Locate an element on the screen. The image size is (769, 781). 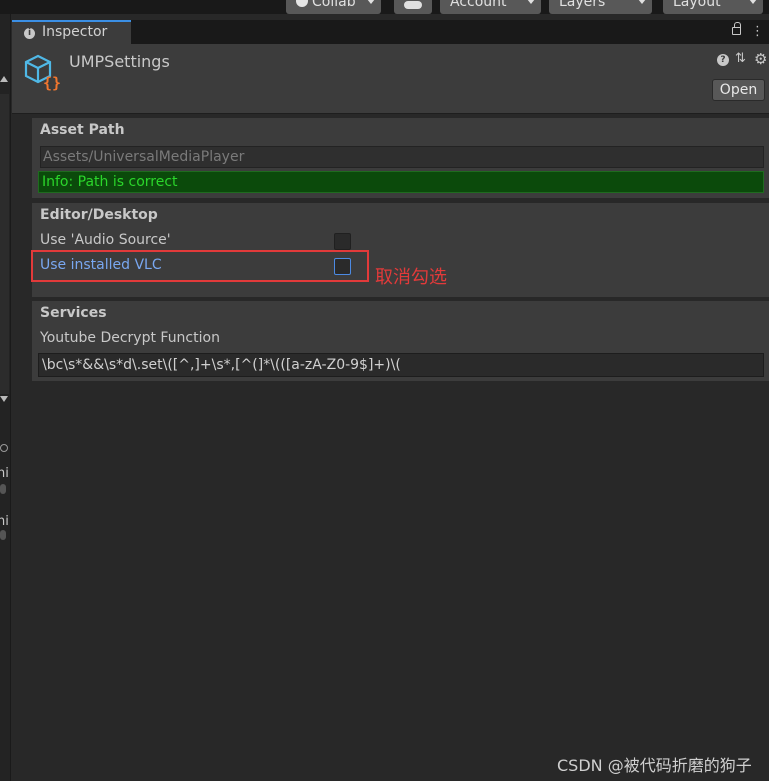
info-message: Info: Path is correct is located at coordinates (401, 182).